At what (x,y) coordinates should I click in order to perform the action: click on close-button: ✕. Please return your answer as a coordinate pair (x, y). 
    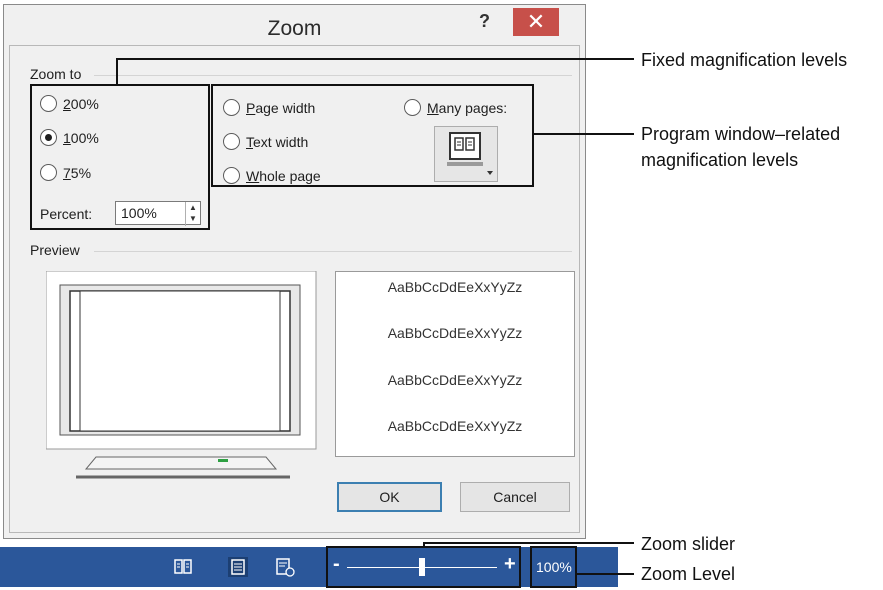
    Looking at the image, I should click on (536, 22).